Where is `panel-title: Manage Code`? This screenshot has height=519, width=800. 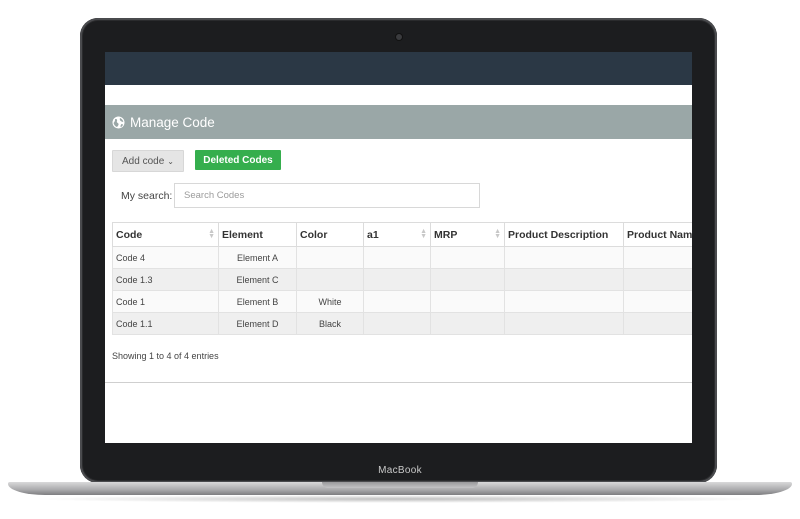
panel-title: Manage Code is located at coordinates (172, 122).